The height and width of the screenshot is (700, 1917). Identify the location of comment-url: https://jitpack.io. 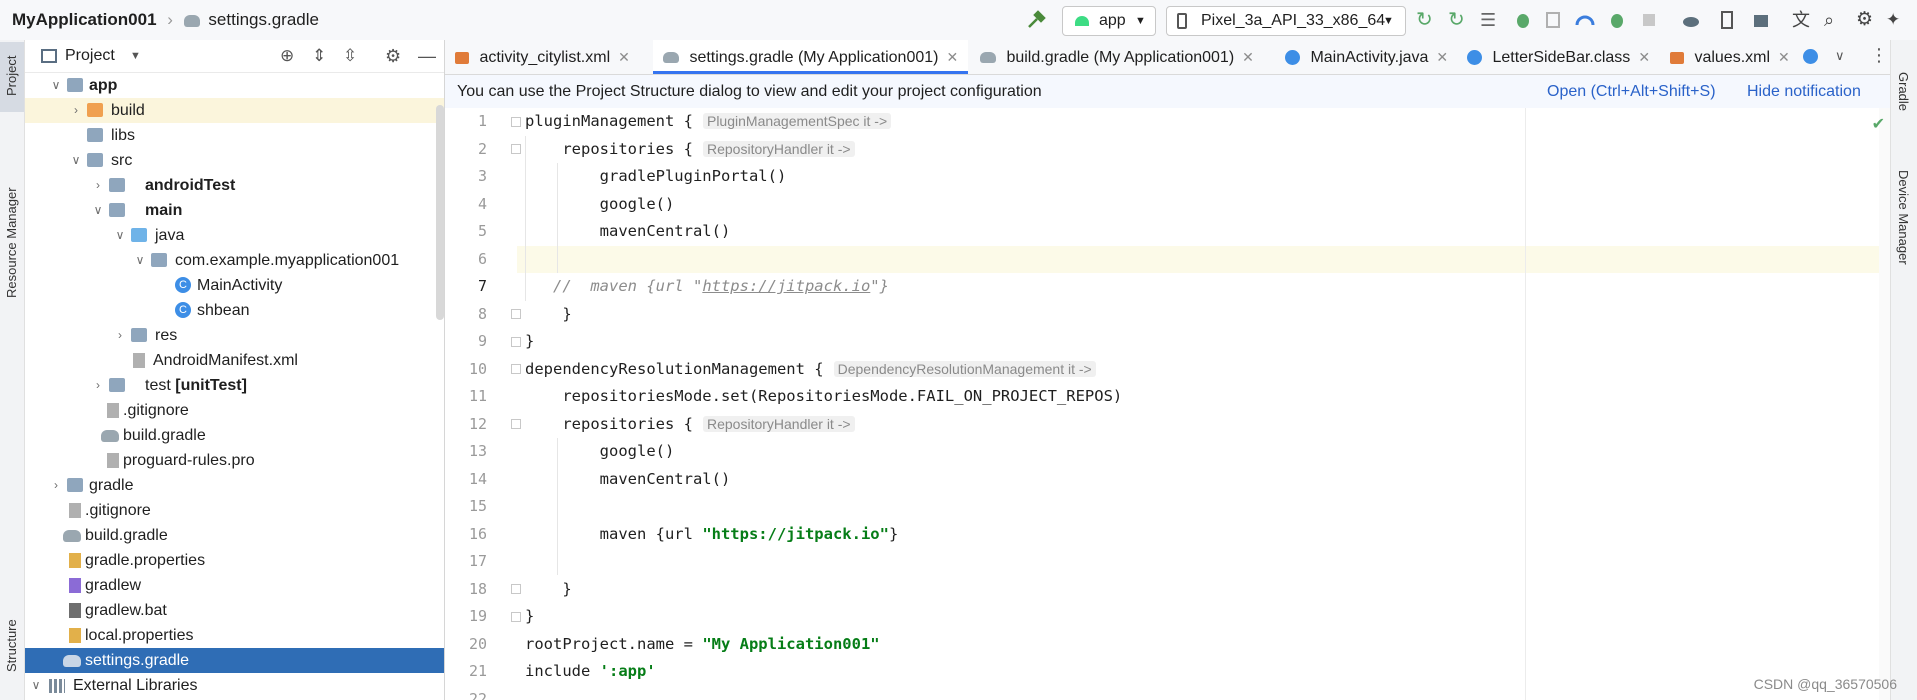
(786, 286).